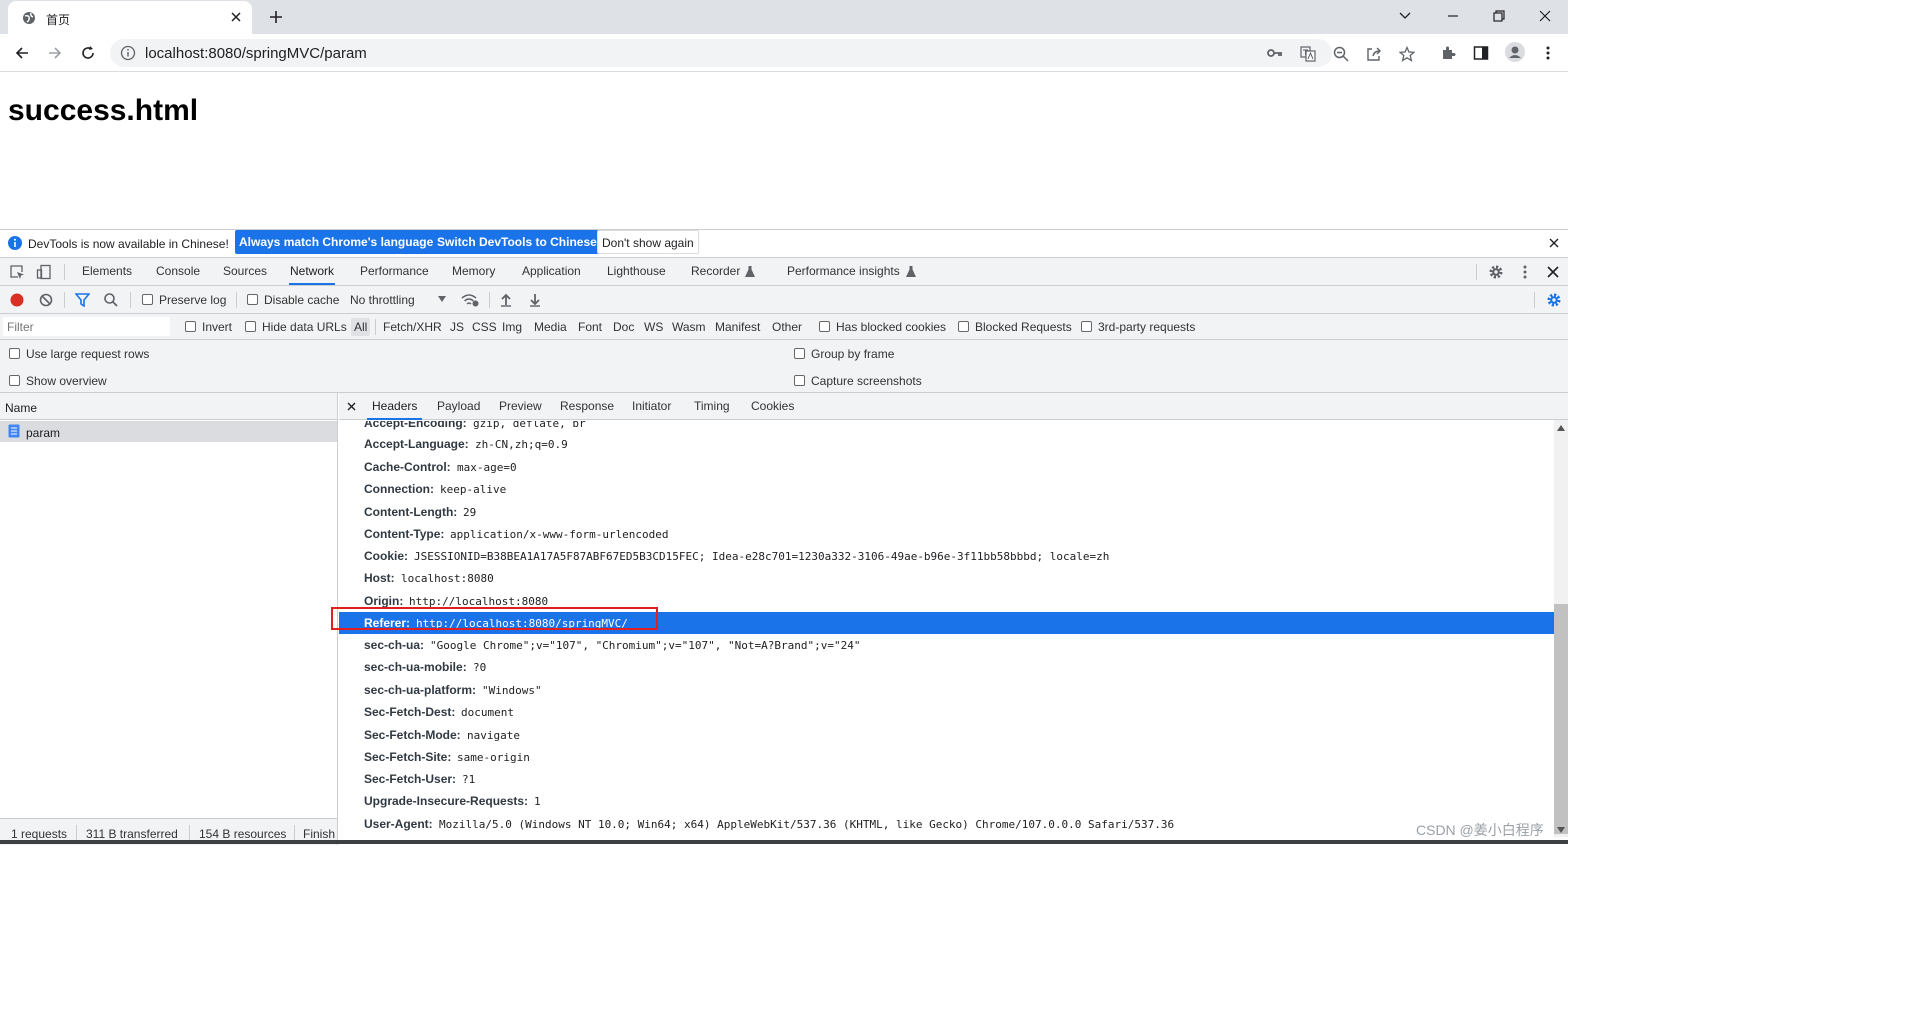 The width and height of the screenshot is (1918, 1033). Describe the element at coordinates (458, 406) in the screenshot. I see `tab-payload: Payload` at that location.